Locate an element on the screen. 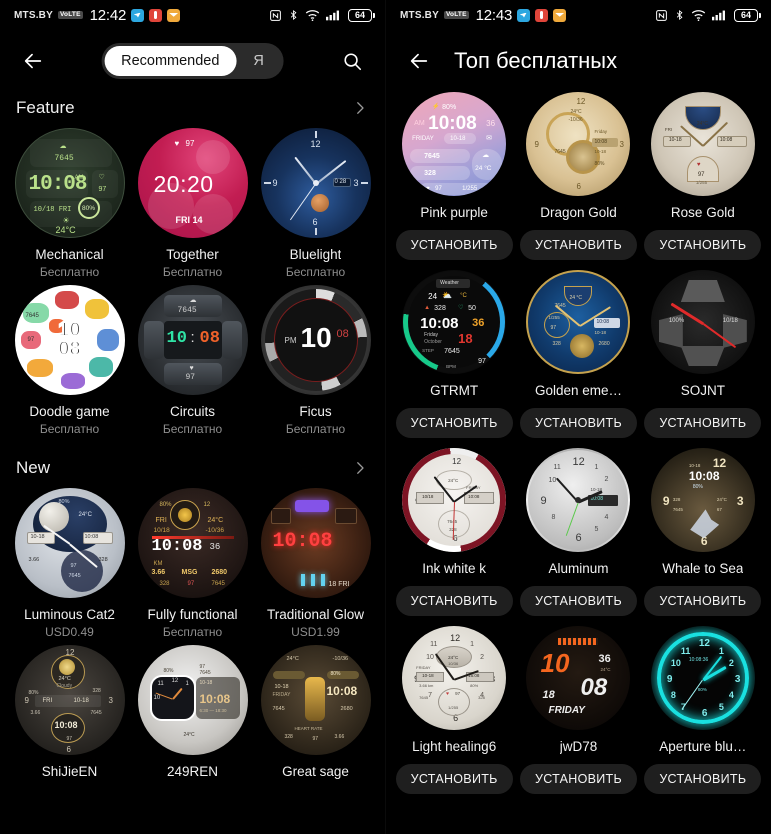 The width and height of the screenshot is (771, 834). face-cond: Cloudy is located at coordinates (64, 686).